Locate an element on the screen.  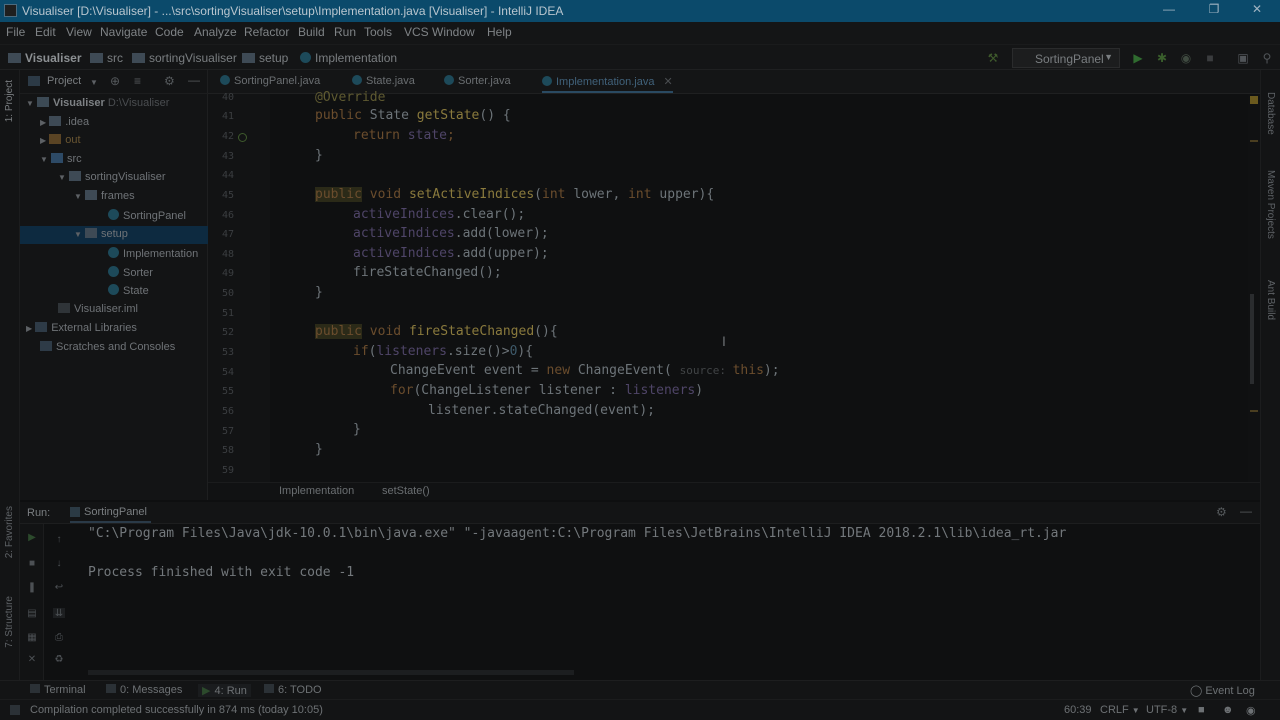
rerun-icon: ▶ is located at coordinates (32, 537).